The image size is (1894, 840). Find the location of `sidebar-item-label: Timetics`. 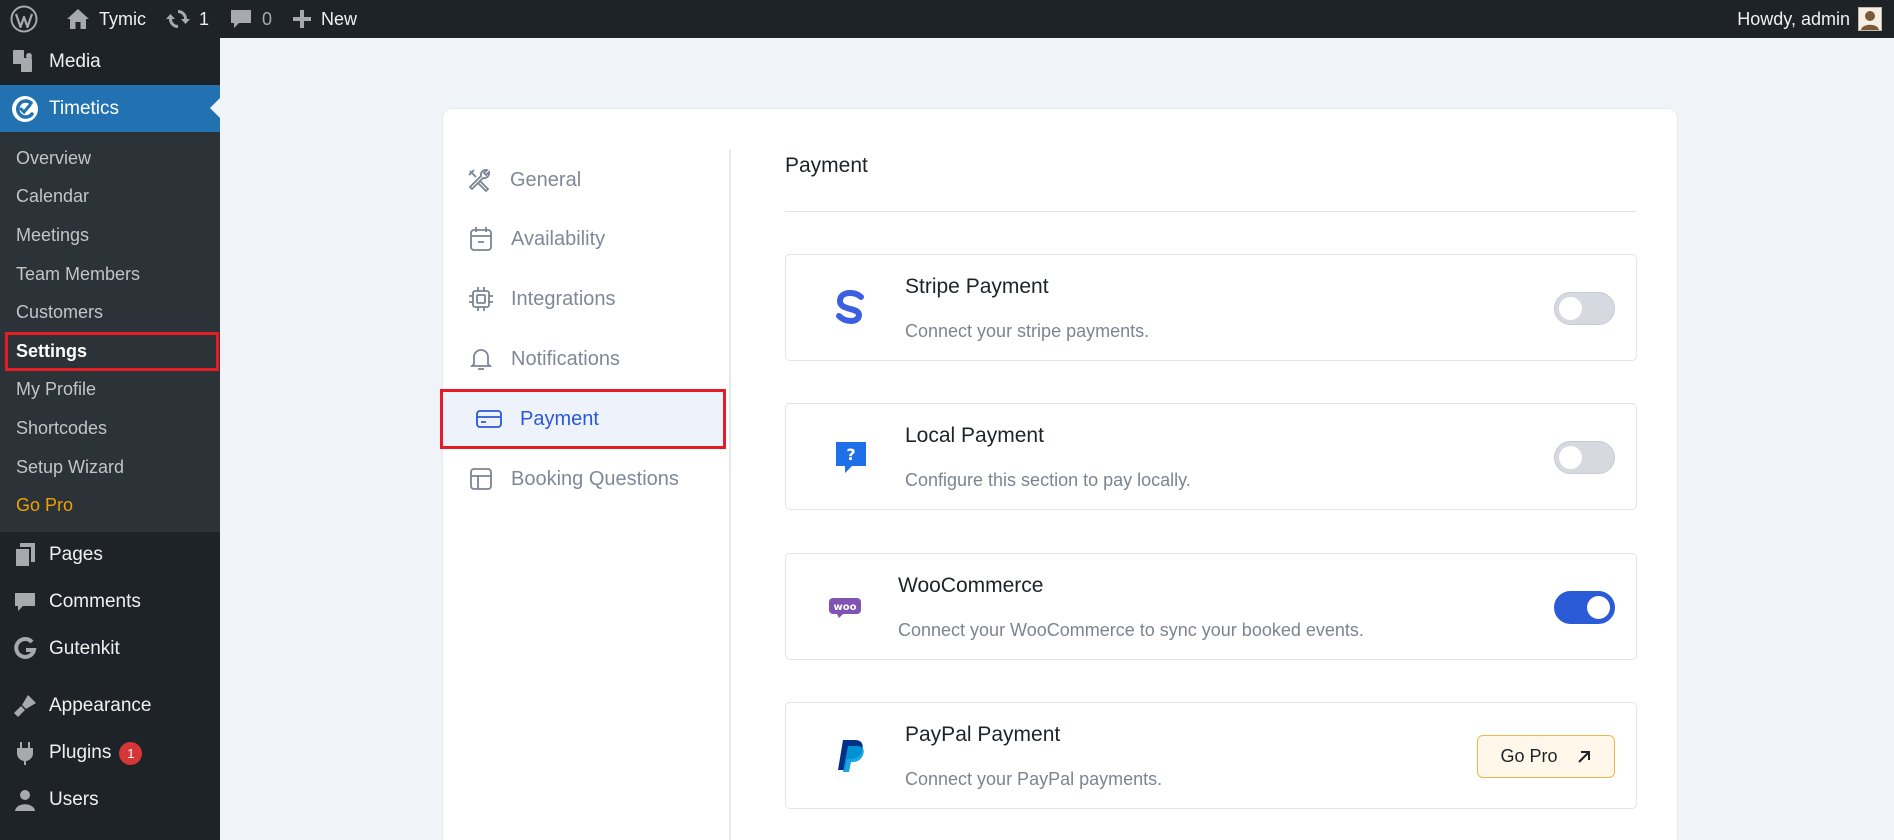

sidebar-item-label: Timetics is located at coordinates (84, 108).